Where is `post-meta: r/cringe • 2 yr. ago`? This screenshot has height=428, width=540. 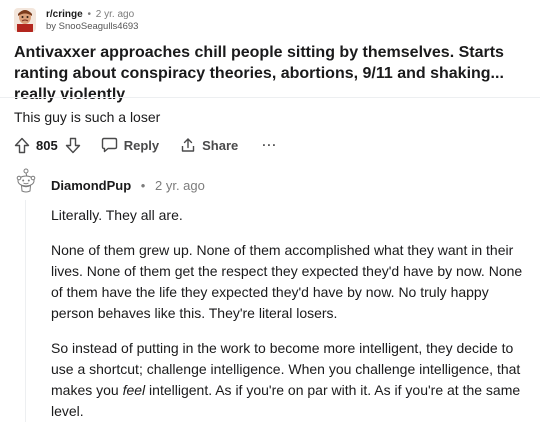
post-meta: r/cringe • 2 yr. ago is located at coordinates (90, 15).